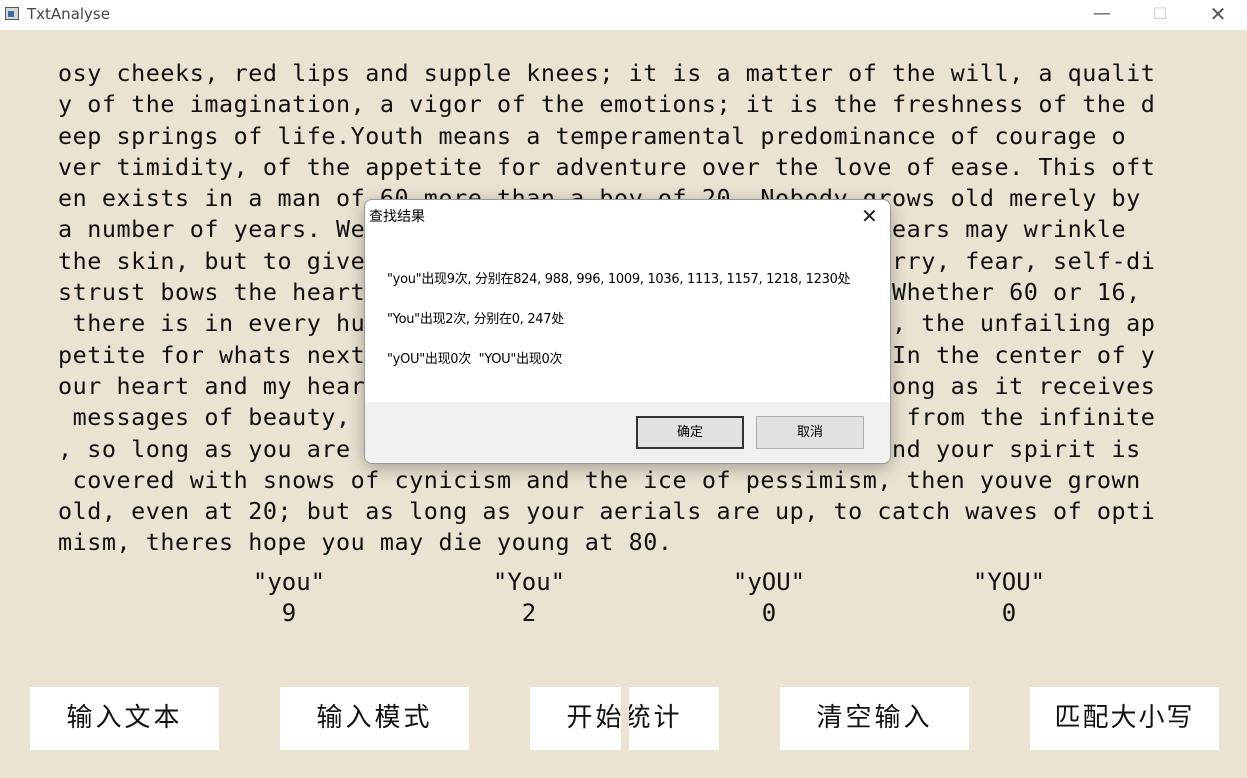 The width and height of the screenshot is (1247, 778). Describe the element at coordinates (869, 216) in the screenshot. I see `dialog-close-button: ✕` at that location.